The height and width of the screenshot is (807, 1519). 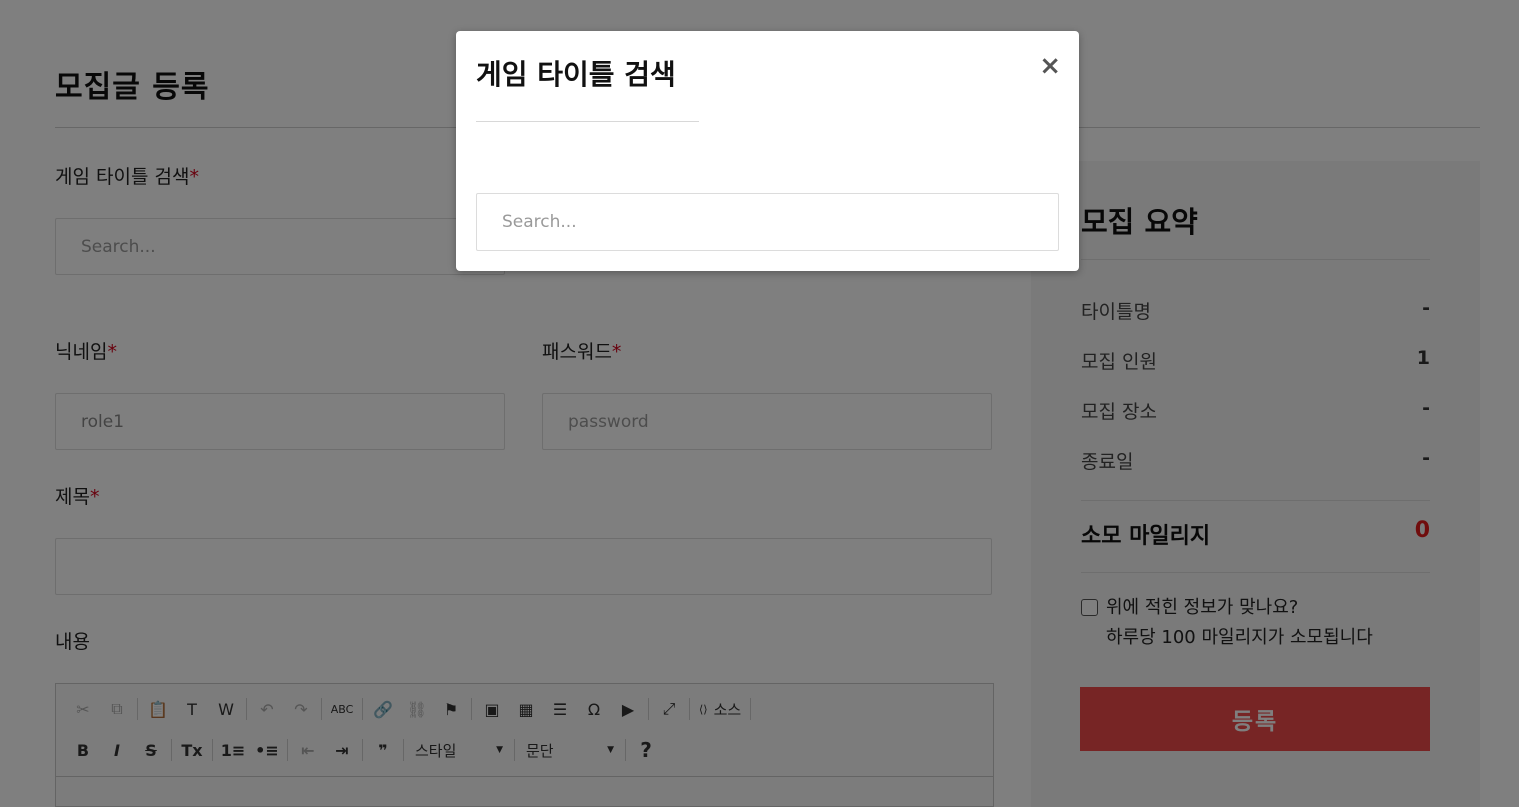 What do you see at coordinates (767, 151) in the screenshot?
I see `game-title-search-modal: 게임 타이틀 검색 ×` at bounding box center [767, 151].